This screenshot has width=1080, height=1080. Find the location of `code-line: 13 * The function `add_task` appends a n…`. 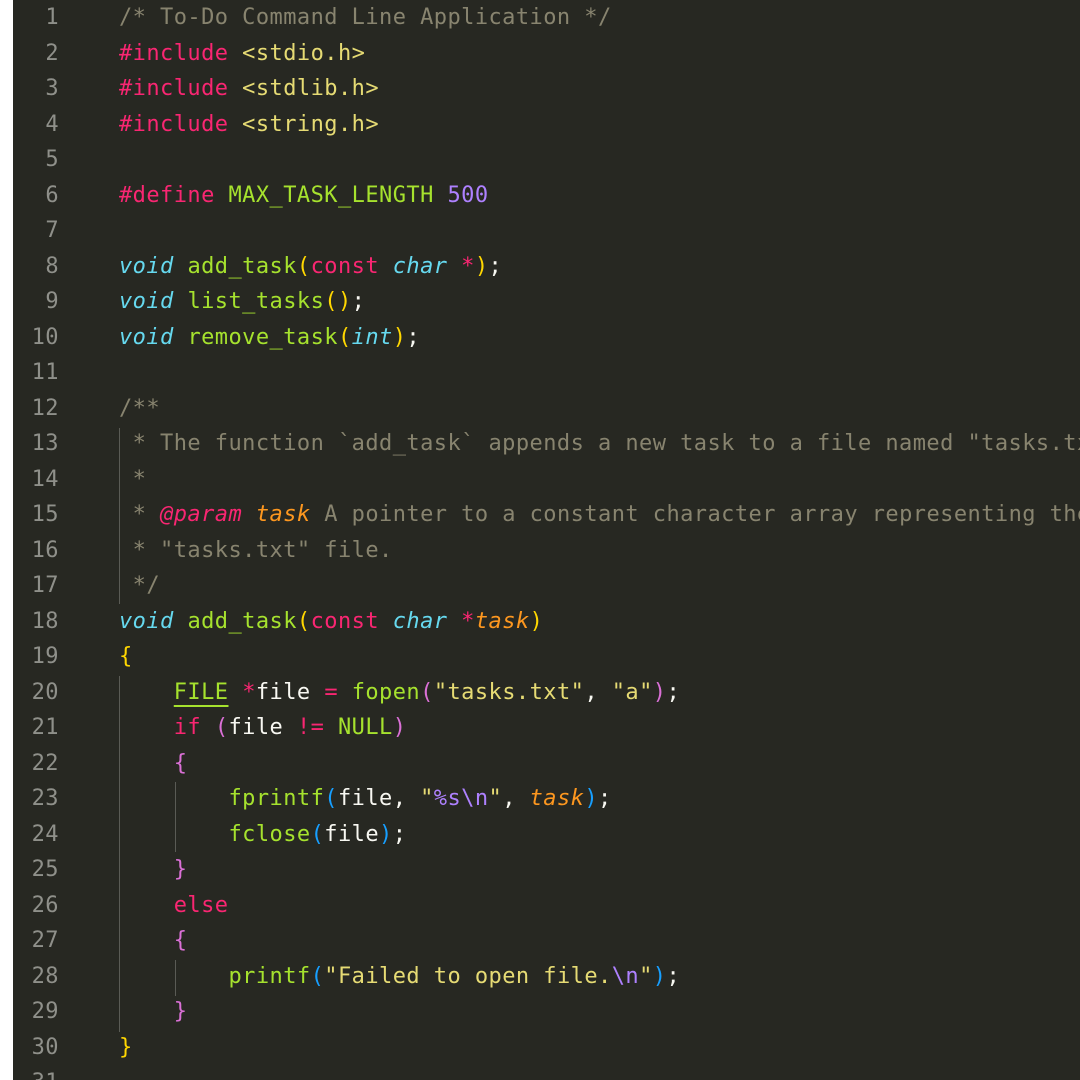

code-line: 13 * The function `add_task` appends a n… is located at coordinates (546, 444).